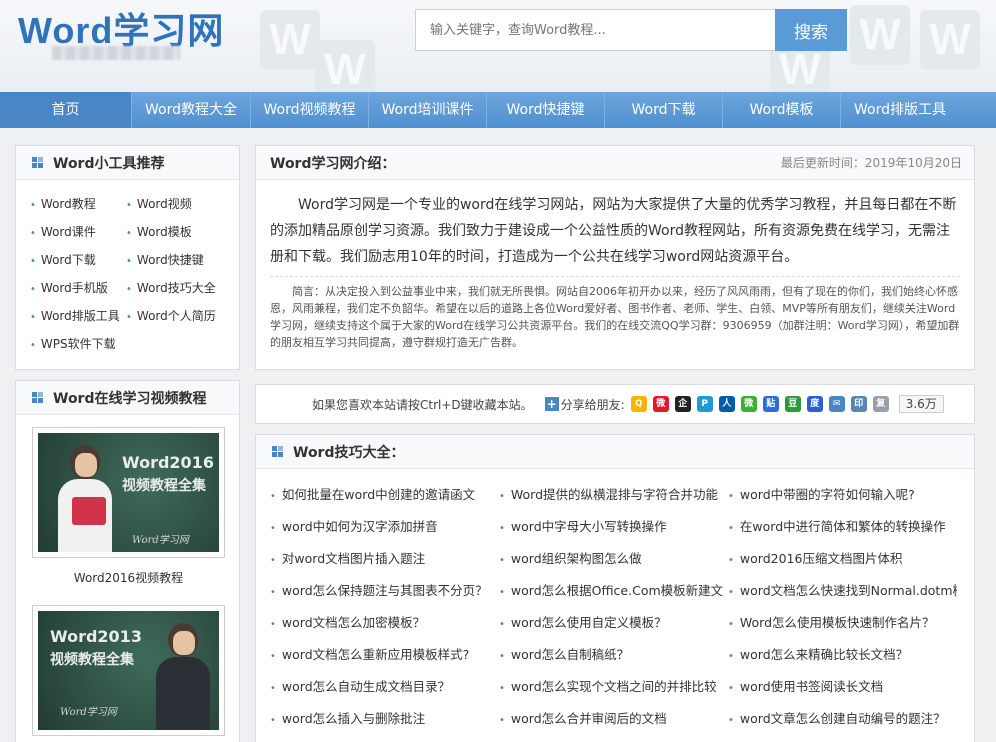 The width and height of the screenshot is (996, 742). Describe the element at coordinates (842, 495) in the screenshot. I see `tip-link: word中带圈的字符如何输入呢?` at that location.